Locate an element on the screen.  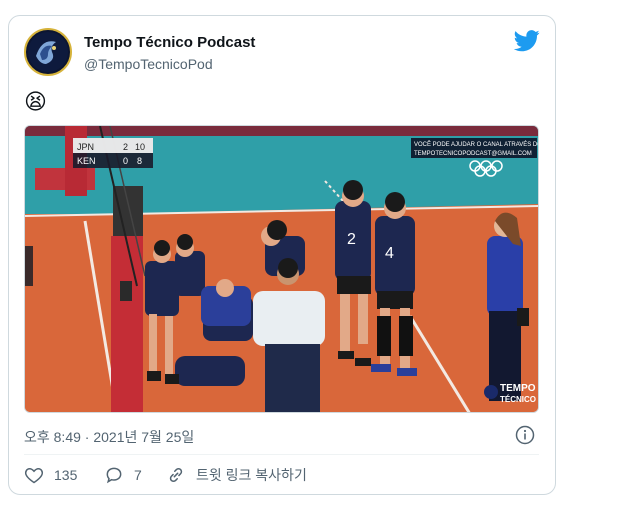
user-handle: @TempoTecnicoPod is located at coordinates (148, 64).